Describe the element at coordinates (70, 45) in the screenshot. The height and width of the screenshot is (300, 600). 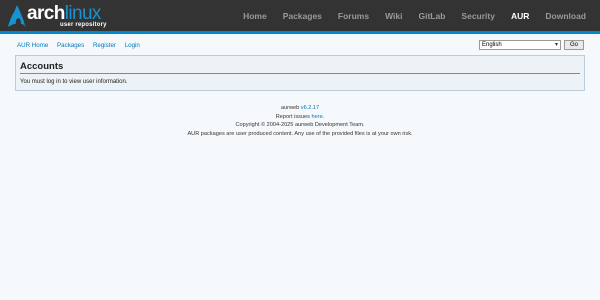
I see `link-packages: Packages` at that location.